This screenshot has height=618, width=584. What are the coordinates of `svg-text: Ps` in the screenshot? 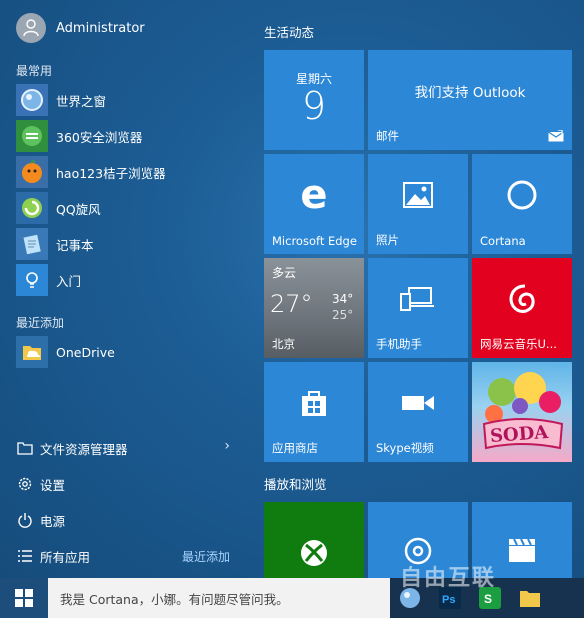 It's located at (448, 600).